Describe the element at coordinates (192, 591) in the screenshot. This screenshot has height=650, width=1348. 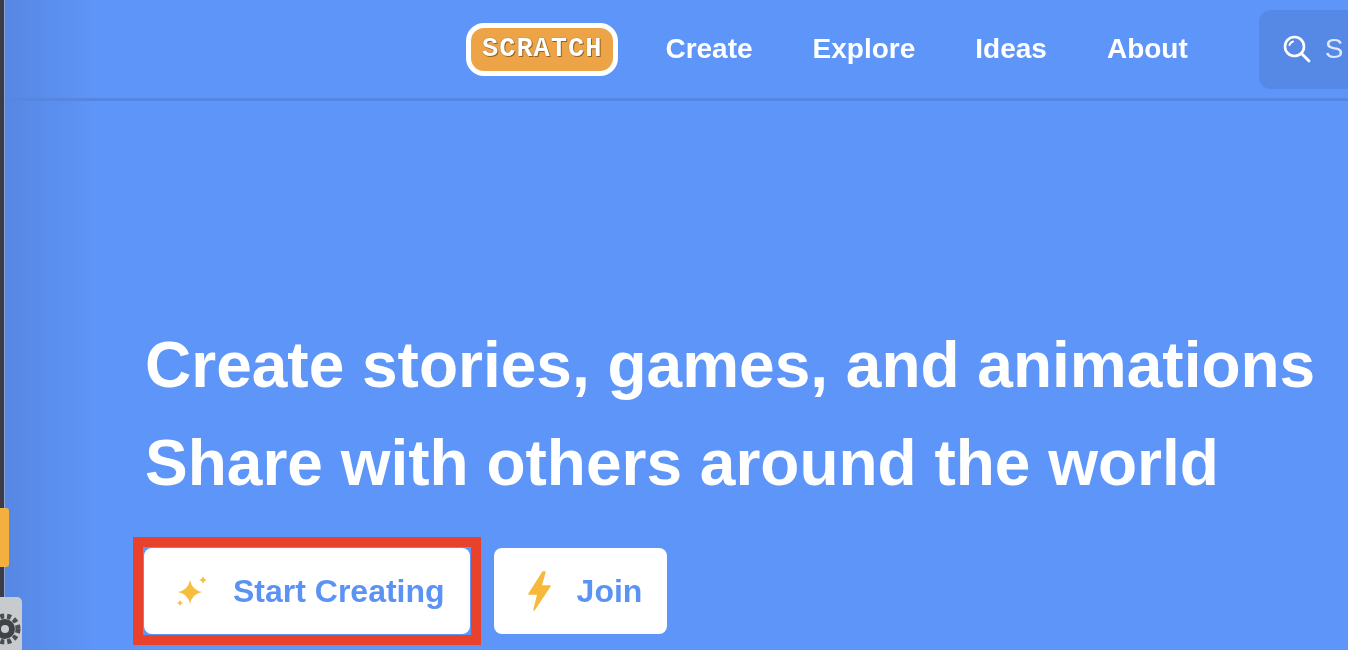
I see `sparkle-icon` at that location.